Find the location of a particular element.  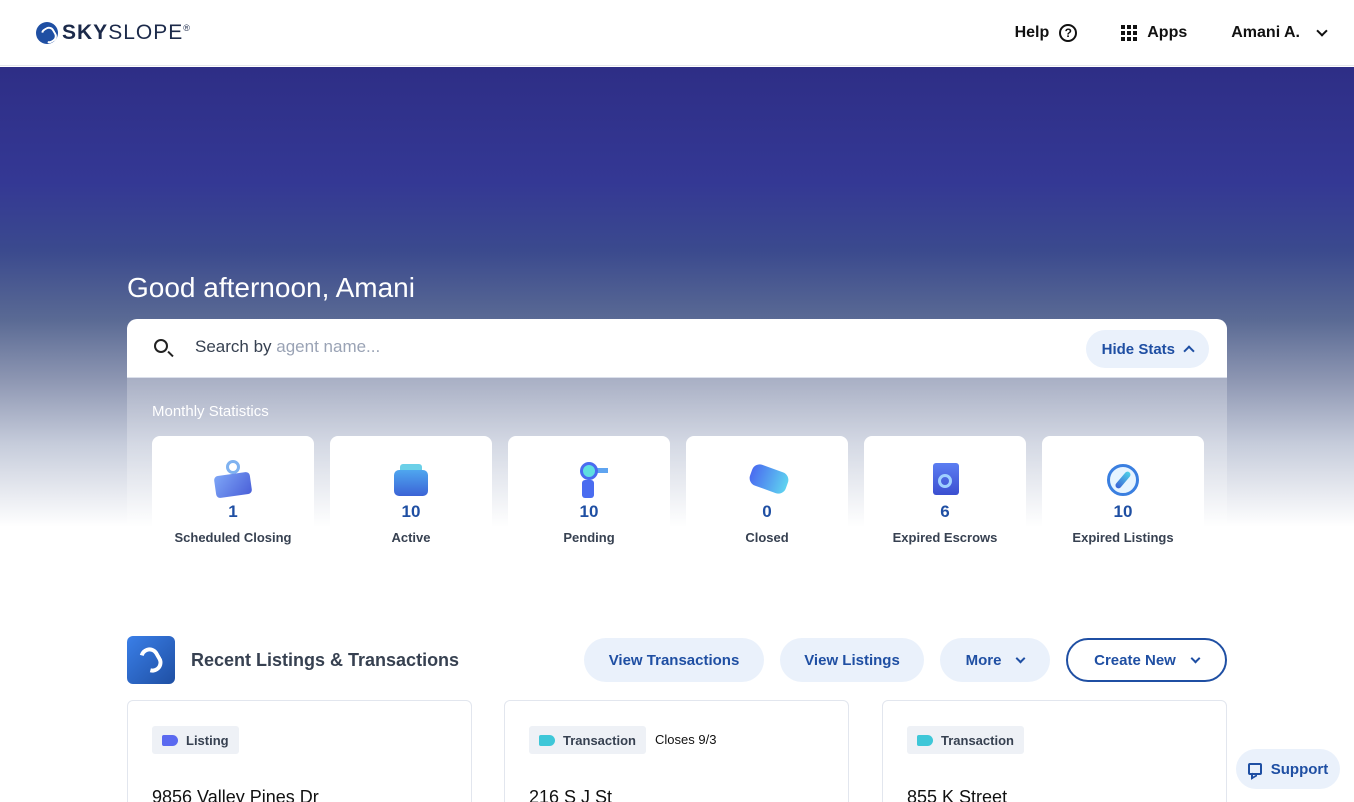

card-address: 216 S J St is located at coordinates (571, 794).